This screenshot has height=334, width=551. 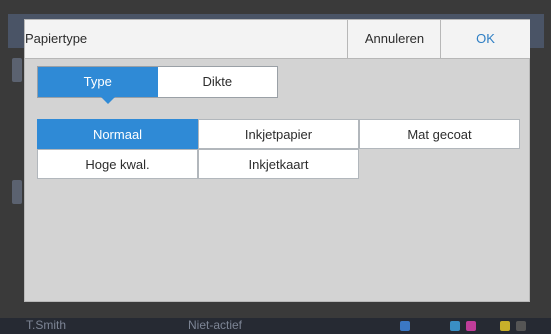 What do you see at coordinates (108, 100) in the screenshot?
I see `active-tab-pointer` at bounding box center [108, 100].